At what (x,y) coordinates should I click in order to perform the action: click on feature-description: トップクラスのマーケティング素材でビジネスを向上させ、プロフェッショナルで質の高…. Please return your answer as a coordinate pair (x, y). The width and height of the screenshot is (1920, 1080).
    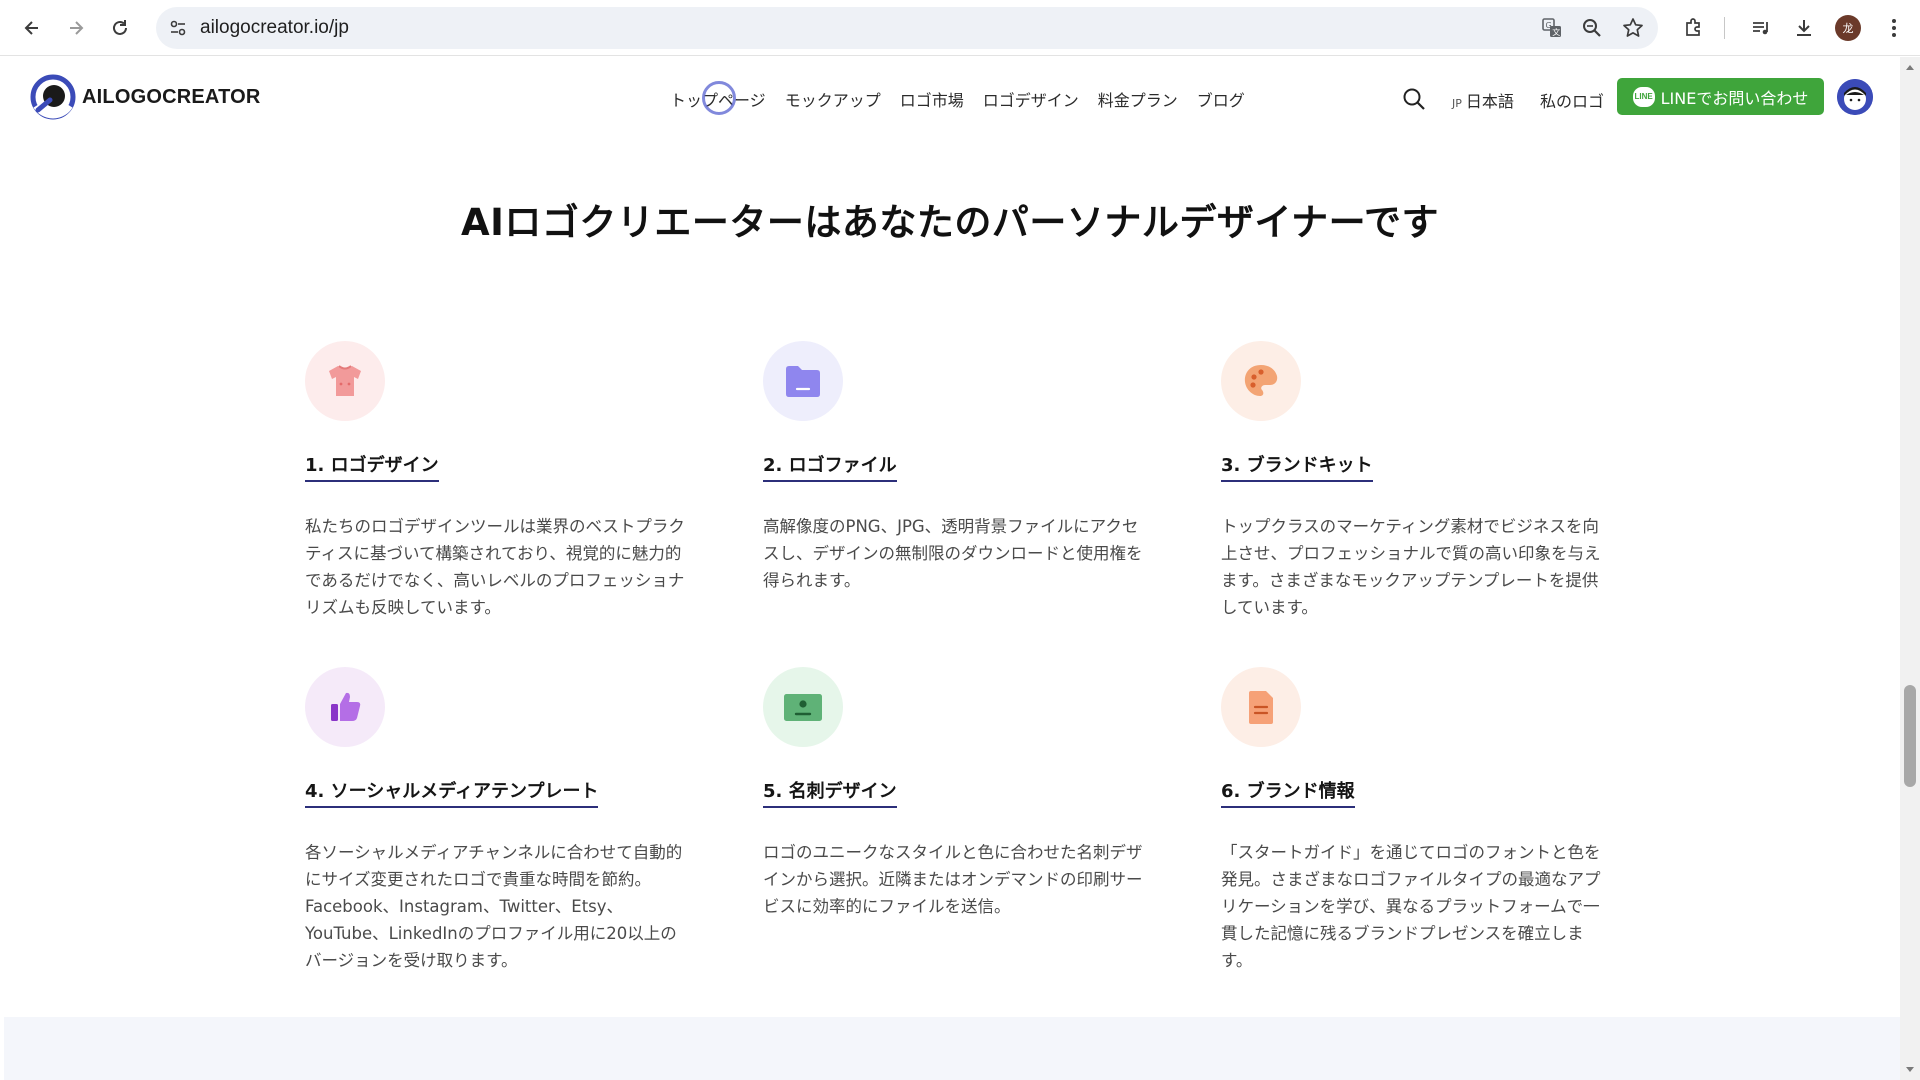
    Looking at the image, I should click on (1411, 567).